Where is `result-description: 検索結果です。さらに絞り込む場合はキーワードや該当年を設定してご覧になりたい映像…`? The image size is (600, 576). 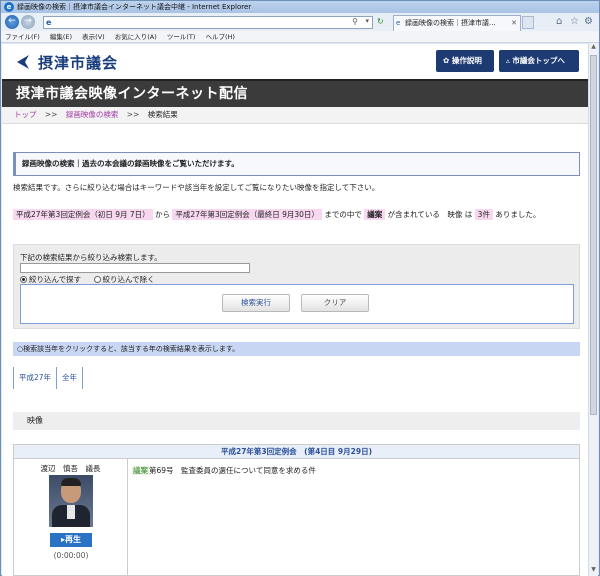
result-description: 検索結果です。さらに絞り込む場合はキーワードや該当年を設定してご覧になりたい映像… is located at coordinates (196, 187).